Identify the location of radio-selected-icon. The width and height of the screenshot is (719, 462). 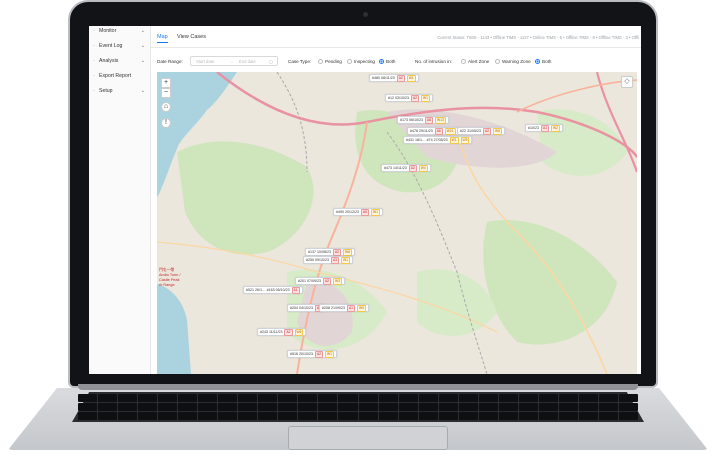
(381, 61).